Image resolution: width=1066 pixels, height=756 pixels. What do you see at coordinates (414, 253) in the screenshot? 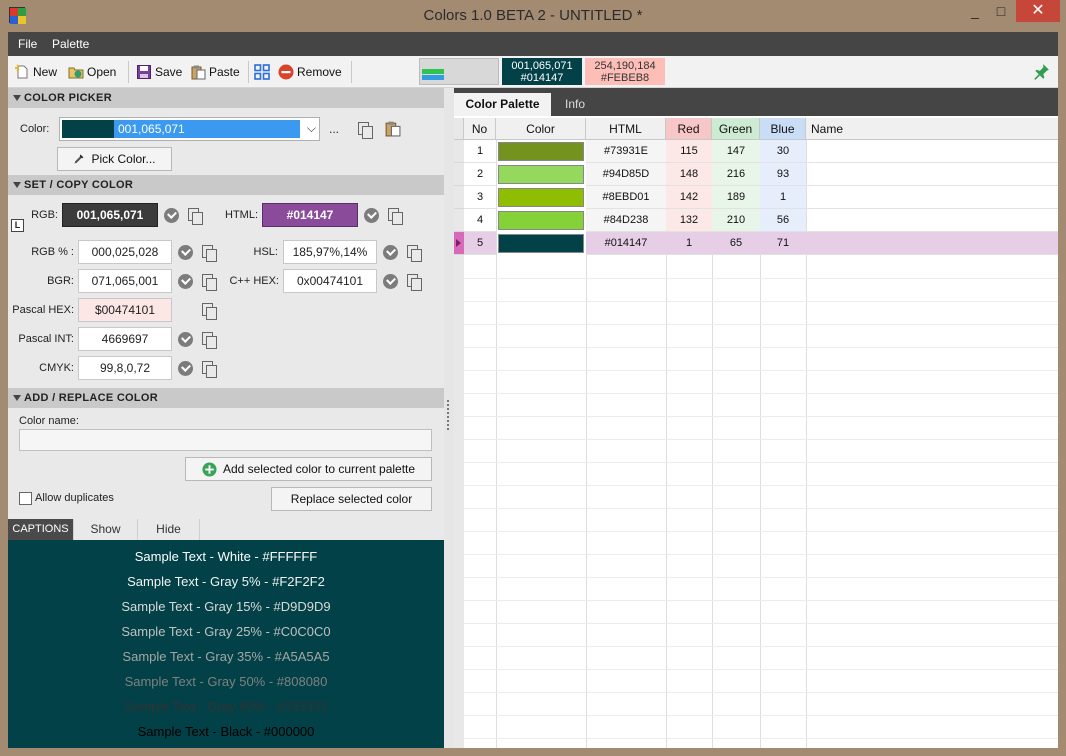
I see `copy-hsl-icon` at bounding box center [414, 253].